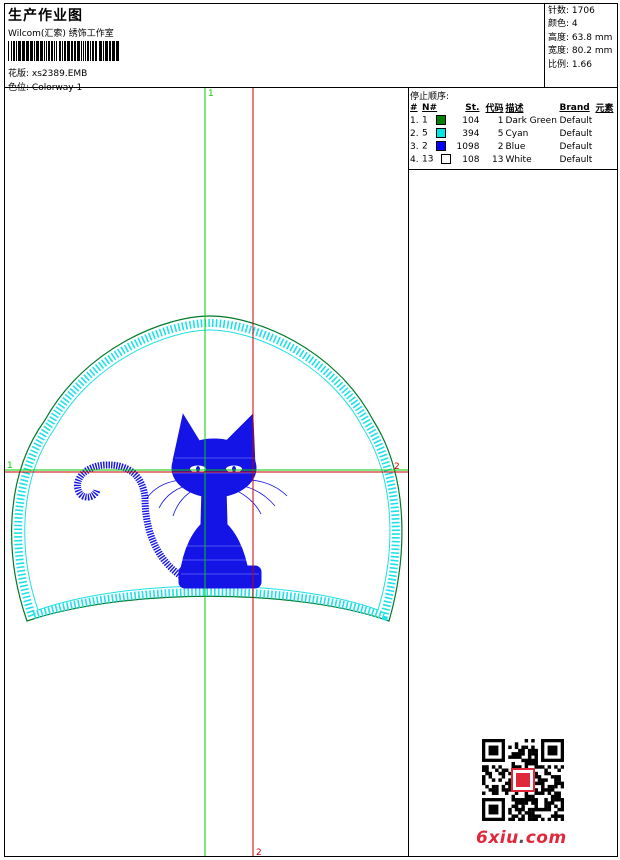 The height and width of the screenshot is (860, 620). What do you see at coordinates (259, 852) in the screenshot?
I see `guide-label-bottom: 2` at bounding box center [259, 852].